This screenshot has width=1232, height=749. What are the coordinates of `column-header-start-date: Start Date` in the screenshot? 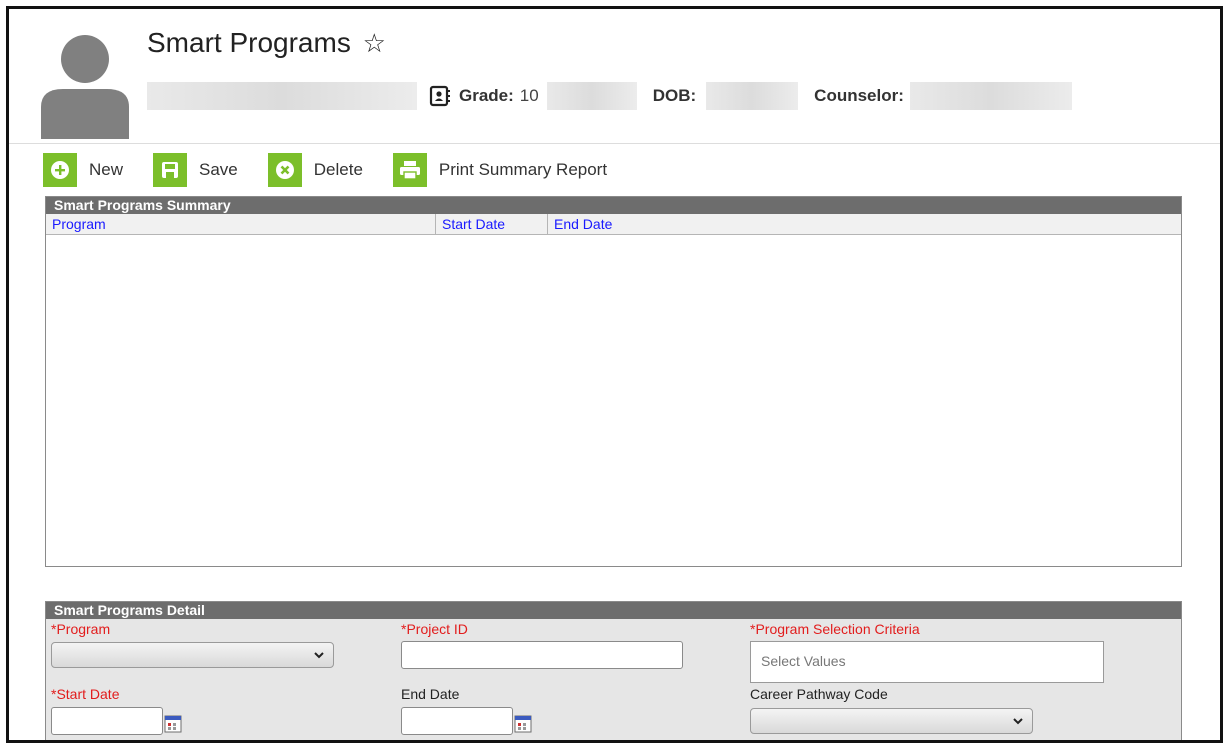 It's located at (492, 224).